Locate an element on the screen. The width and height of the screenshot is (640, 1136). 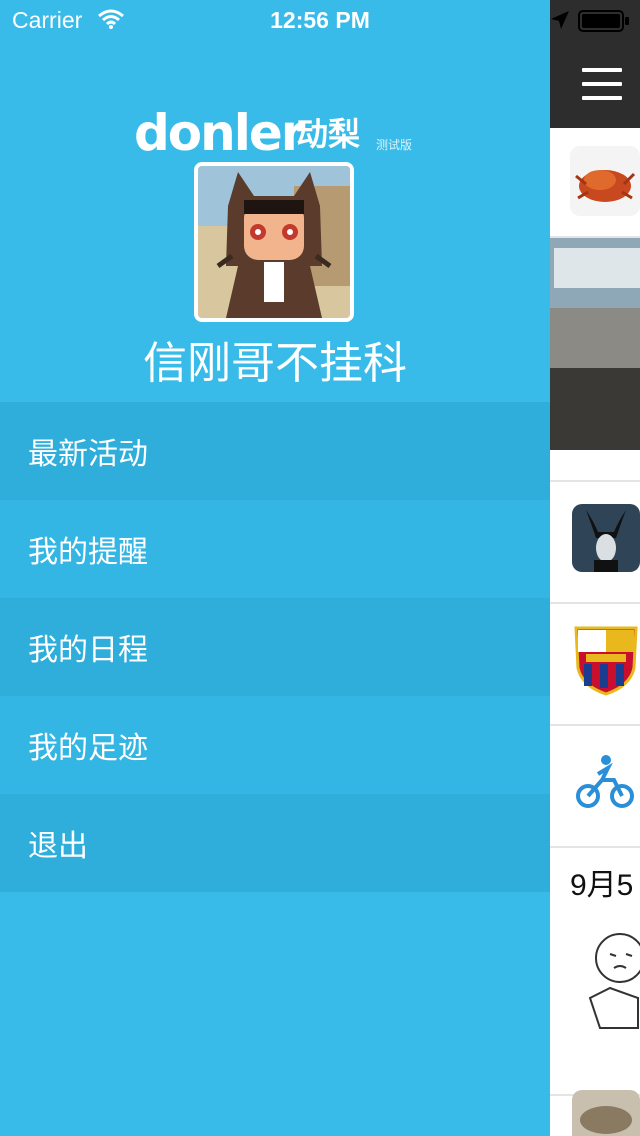
menu-item-logout: 退出 is located at coordinates (275, 843).